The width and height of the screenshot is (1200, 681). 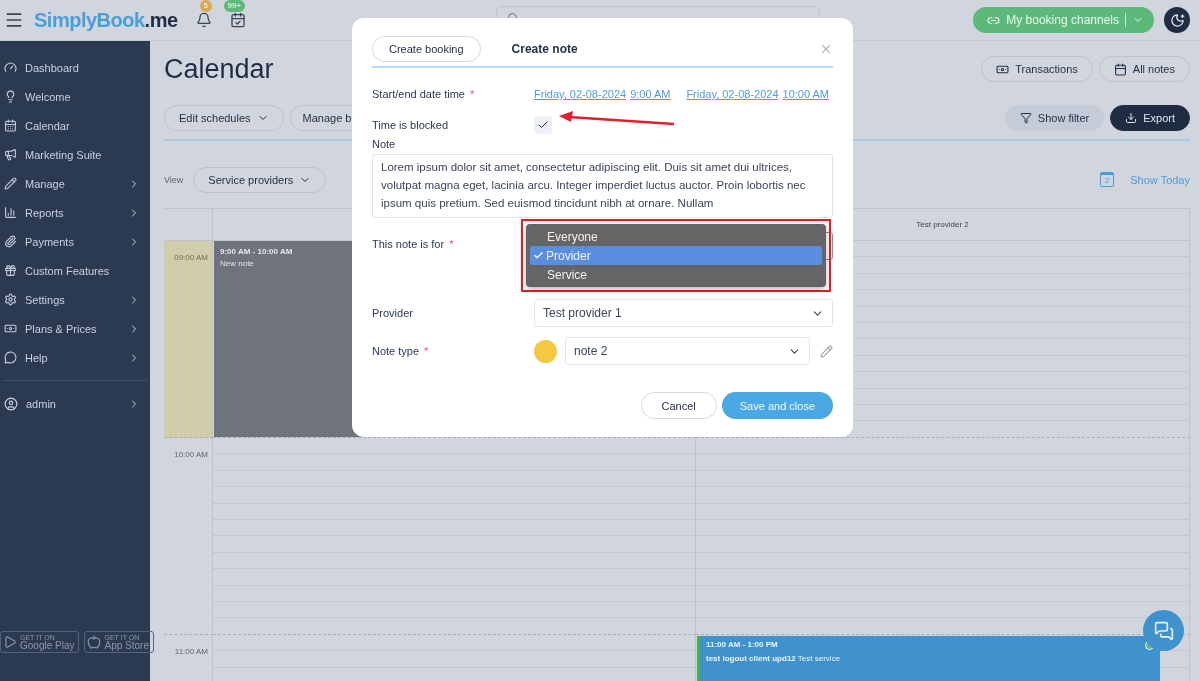 I want to click on note-type-select: note 2, so click(x=687, y=351).